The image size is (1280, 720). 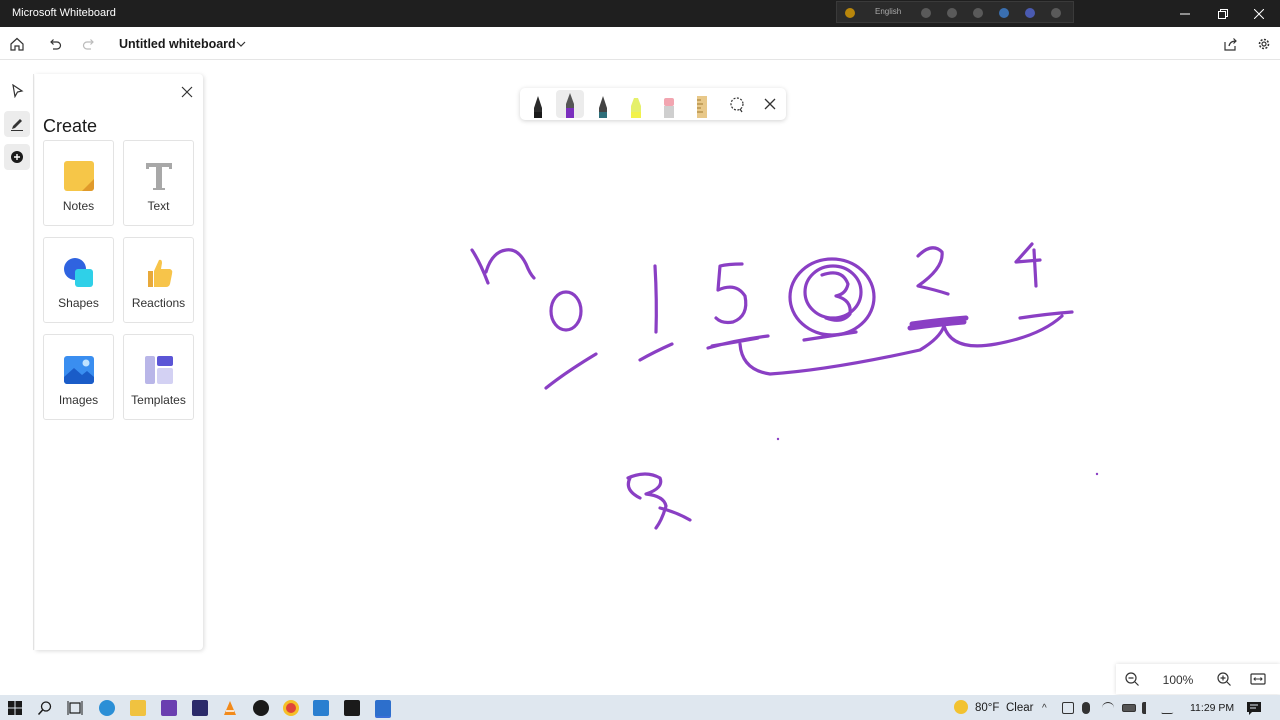 I want to click on whiteboard-taskbar-icon, so click(x=383, y=708).